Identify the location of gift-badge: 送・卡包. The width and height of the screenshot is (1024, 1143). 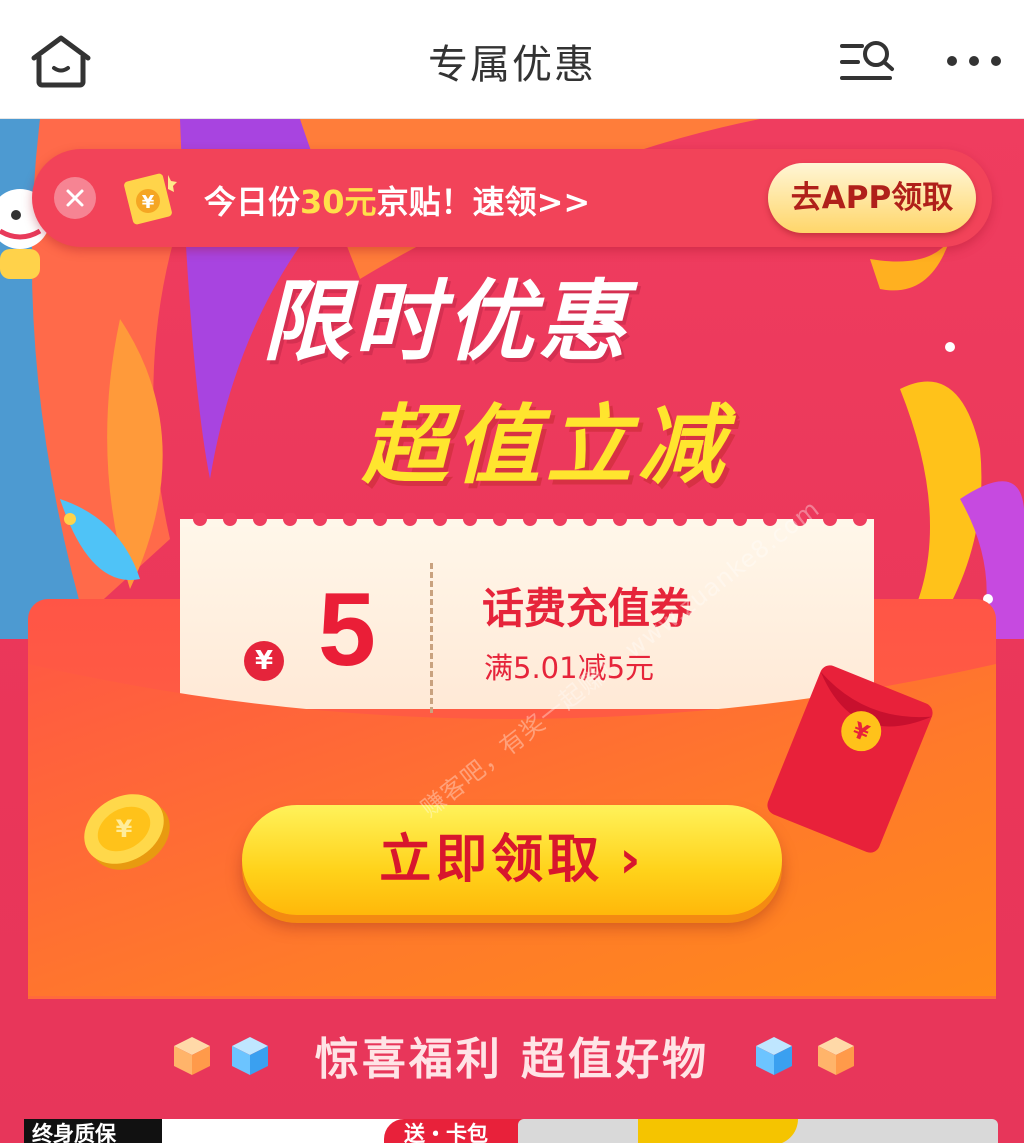
(455, 1131).